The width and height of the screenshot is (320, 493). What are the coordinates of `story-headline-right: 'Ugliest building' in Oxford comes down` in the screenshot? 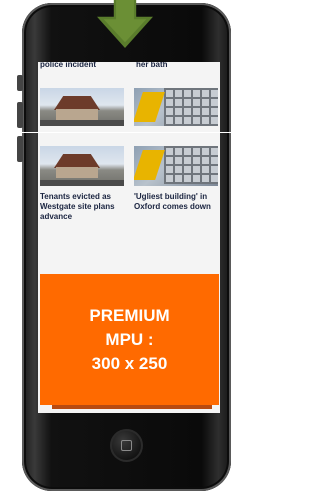 It's located at (177, 202).